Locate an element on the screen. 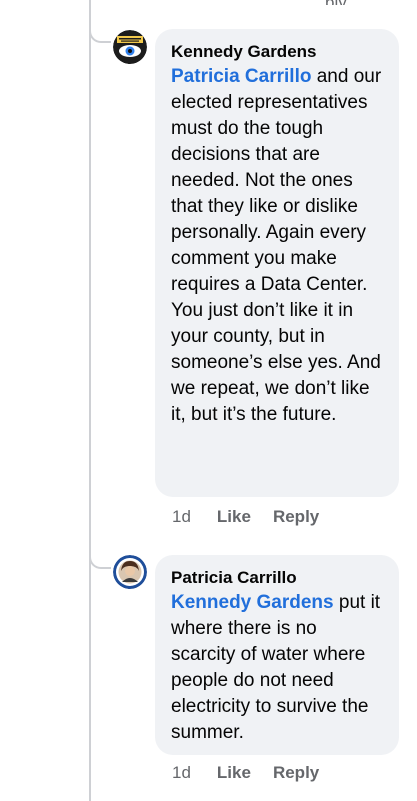 Image resolution: width=417 pixels, height=801 pixels. thread-line is located at coordinates (90, 400).